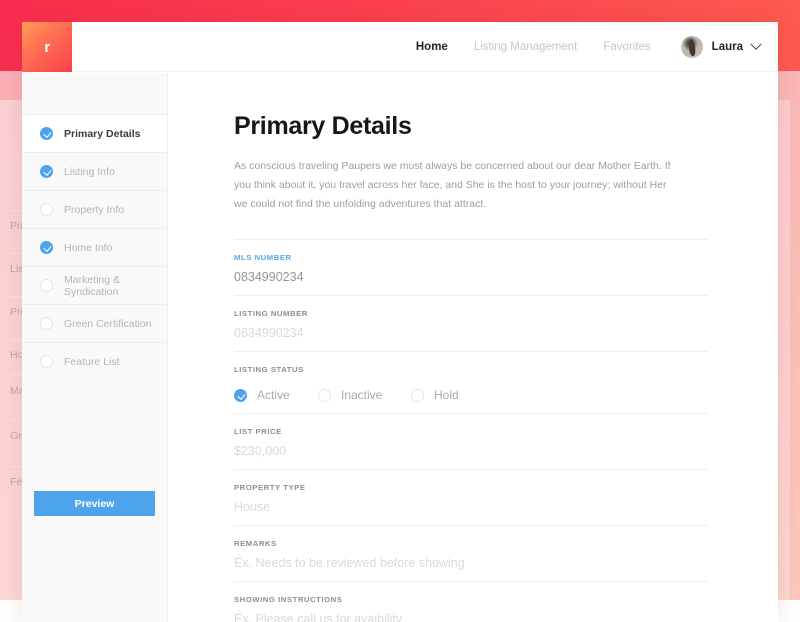 The height and width of the screenshot is (622, 800). Describe the element at coordinates (471, 487) in the screenshot. I see `field-label: PROPERTY TYPE` at that location.